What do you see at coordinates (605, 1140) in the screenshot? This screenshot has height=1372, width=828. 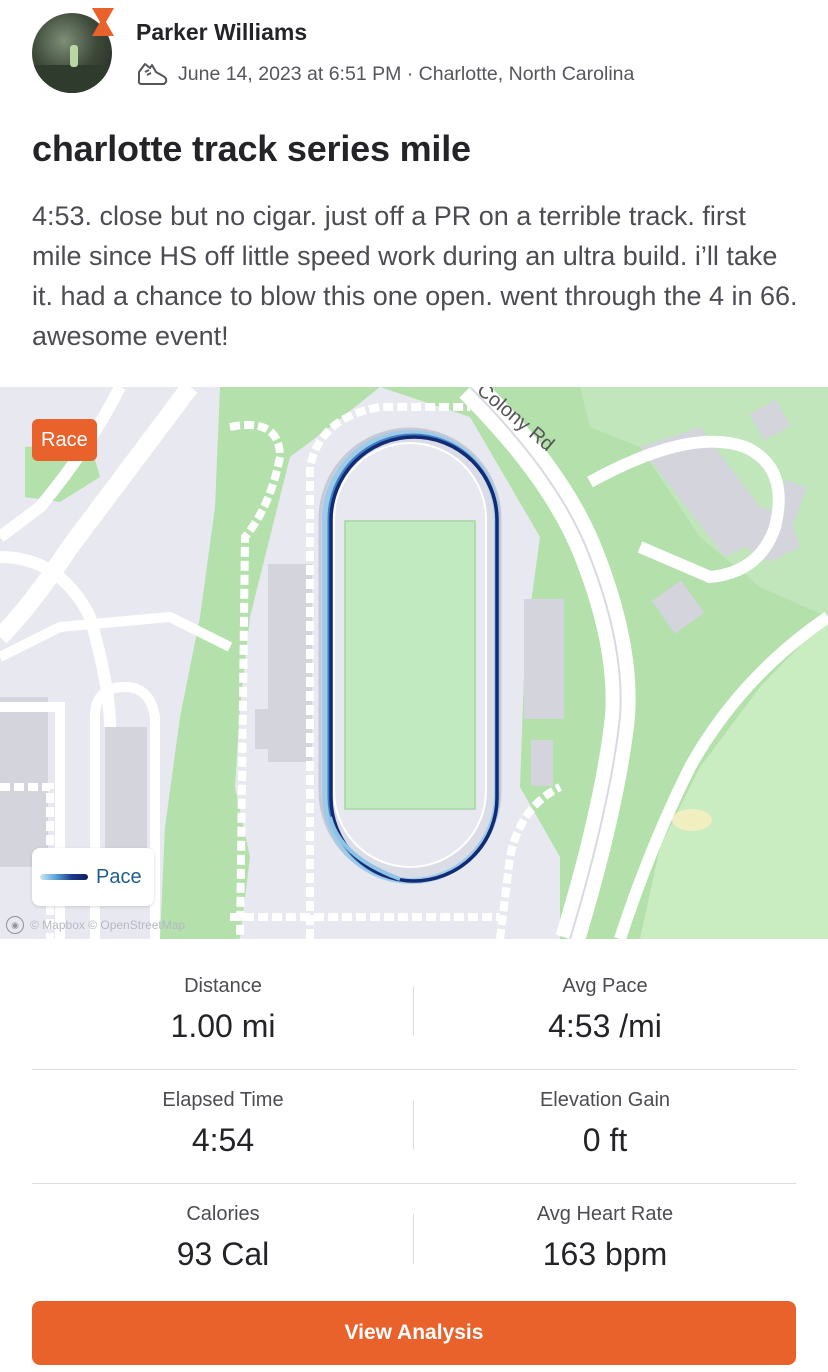 I see `stat-value: 0 ft` at bounding box center [605, 1140].